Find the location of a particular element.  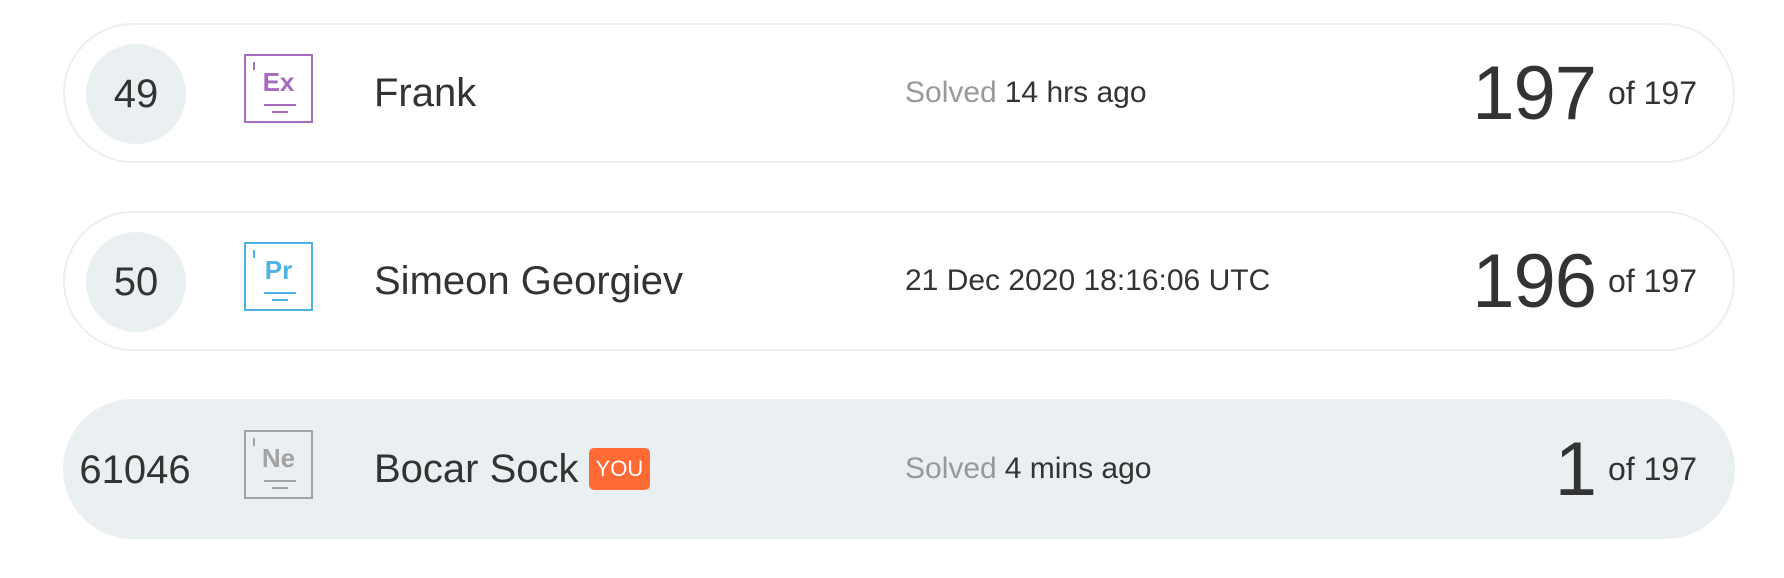

score: 196 of 197 is located at coordinates (1584, 281).